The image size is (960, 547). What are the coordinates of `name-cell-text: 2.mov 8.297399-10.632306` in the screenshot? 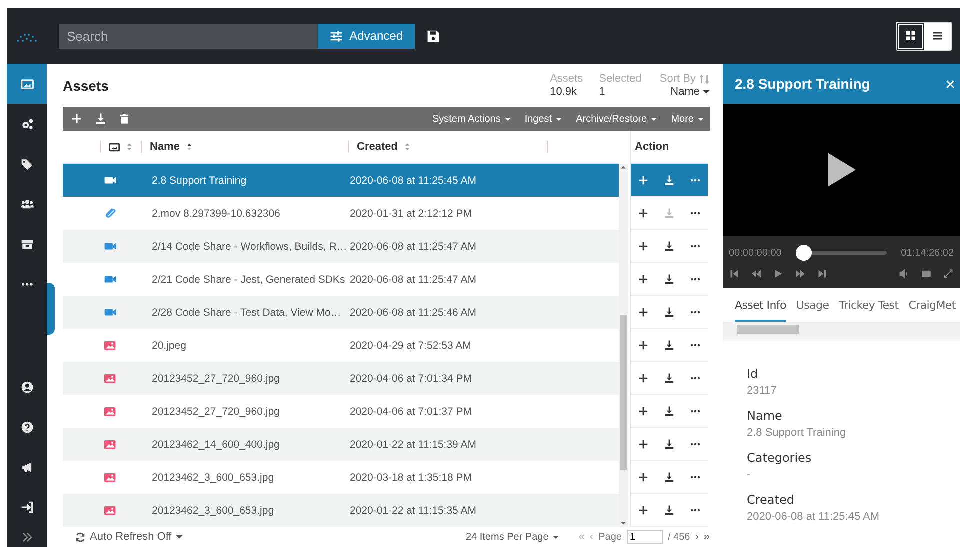 It's located at (216, 214).